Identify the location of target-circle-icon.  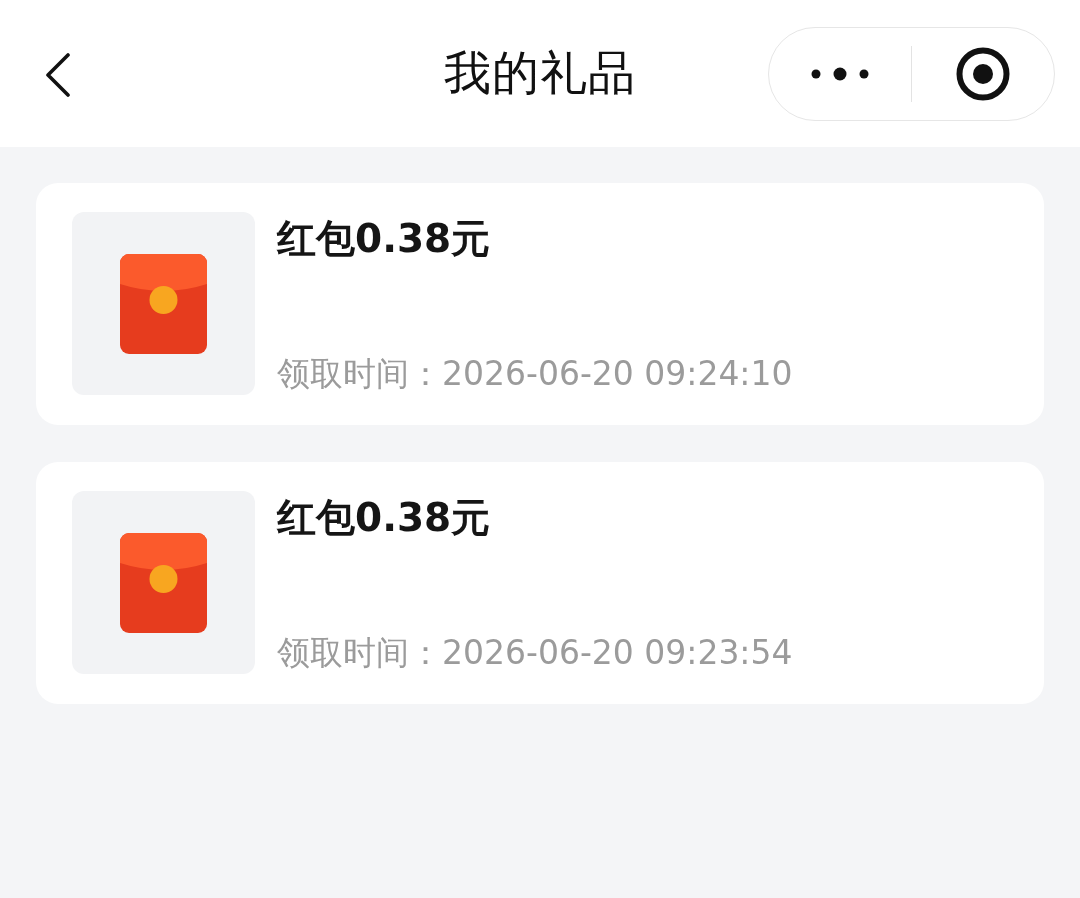
(983, 73).